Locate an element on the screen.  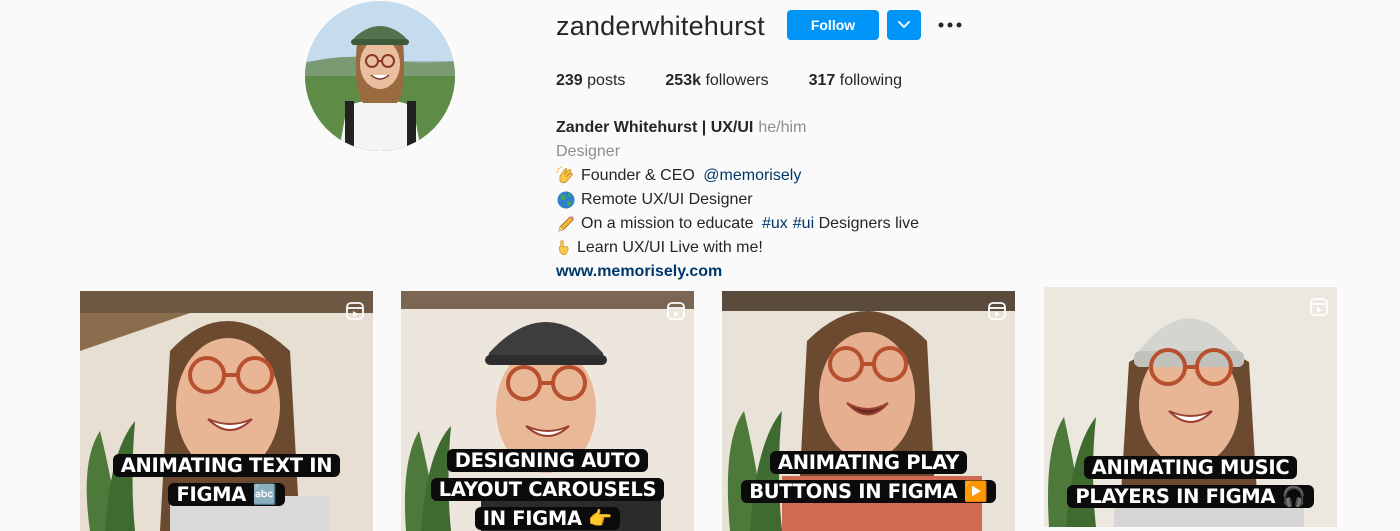
profile-username: zanderwhitehurst is located at coordinates (660, 26).